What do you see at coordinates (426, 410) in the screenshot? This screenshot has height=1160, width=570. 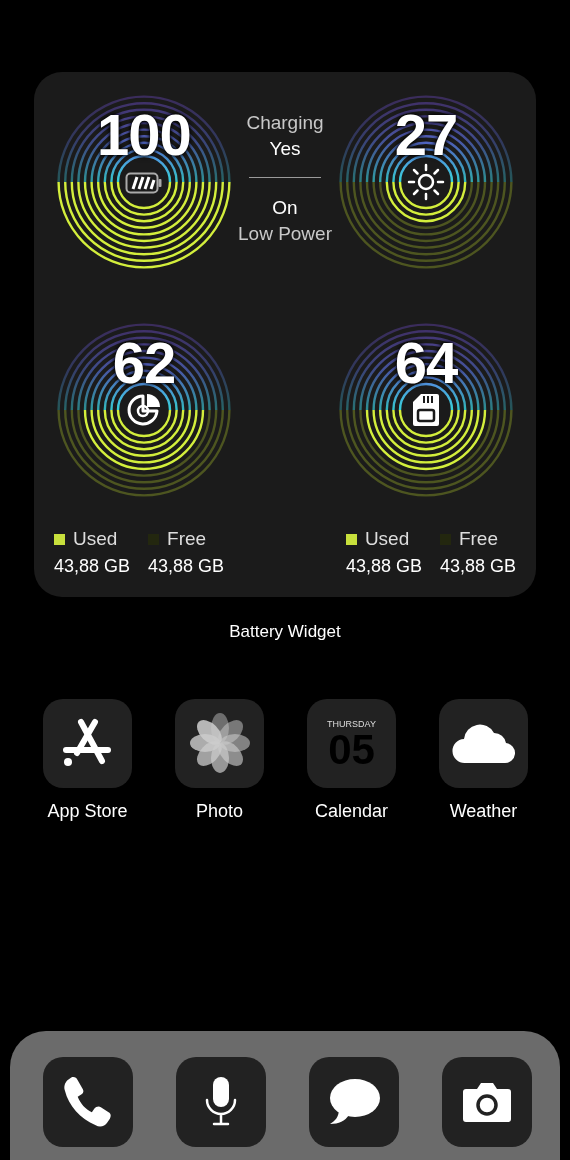 I see `sd-card-icon` at bounding box center [426, 410].